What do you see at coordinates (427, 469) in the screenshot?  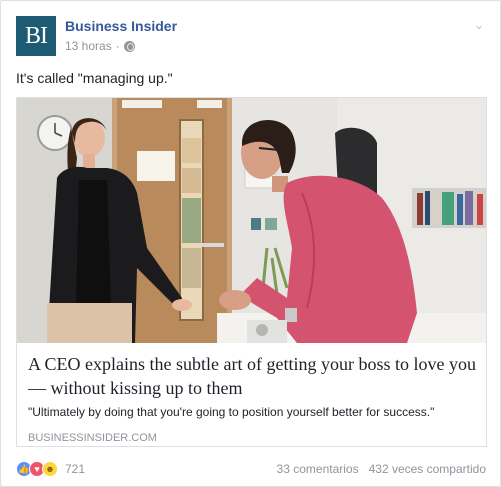 I see `shares-count-link: 432 veces compartido` at bounding box center [427, 469].